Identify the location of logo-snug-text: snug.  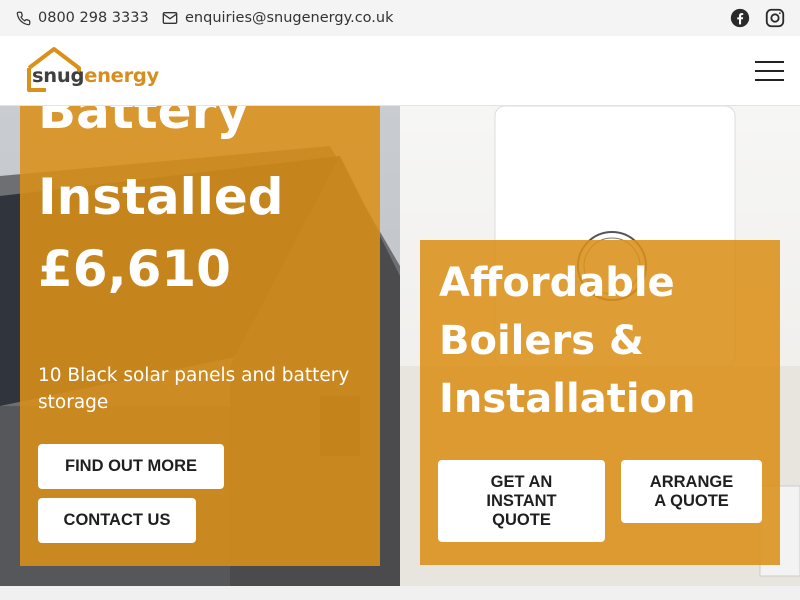
(58, 75).